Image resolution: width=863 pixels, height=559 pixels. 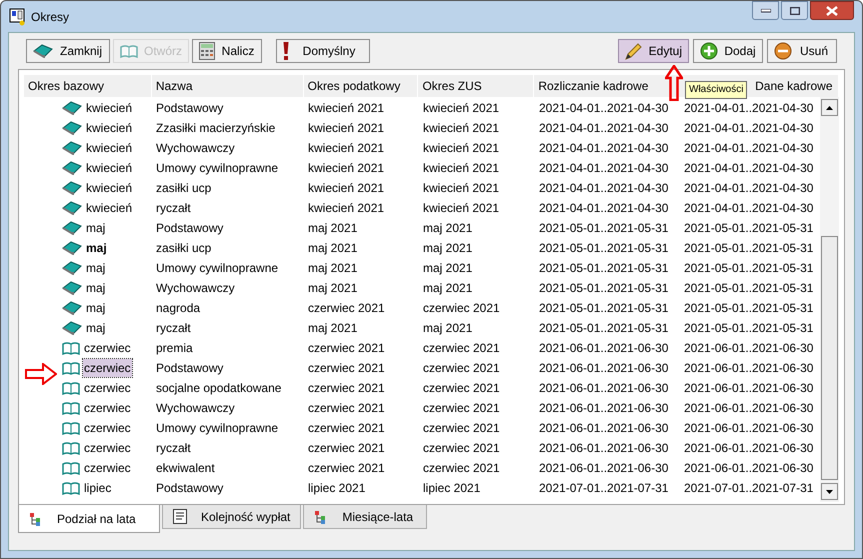 I want to click on table-cell-text: zasiłki ucp, so click(x=184, y=188).